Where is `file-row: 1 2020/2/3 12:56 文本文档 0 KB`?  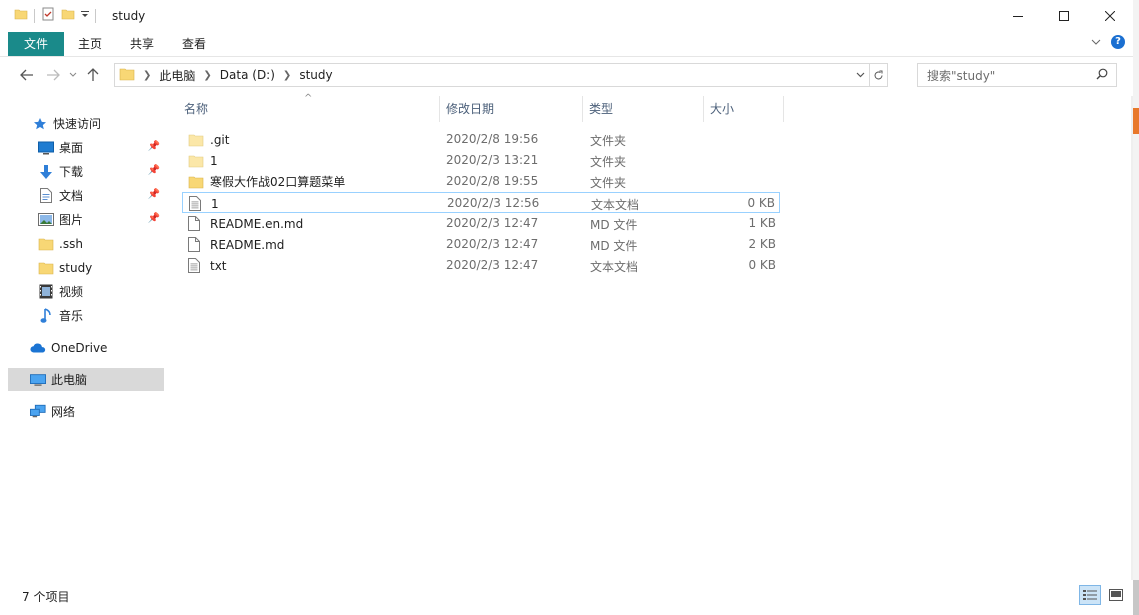
file-row: 1 2020/2/3 12:56 文本文档 0 KB is located at coordinates (481, 202).